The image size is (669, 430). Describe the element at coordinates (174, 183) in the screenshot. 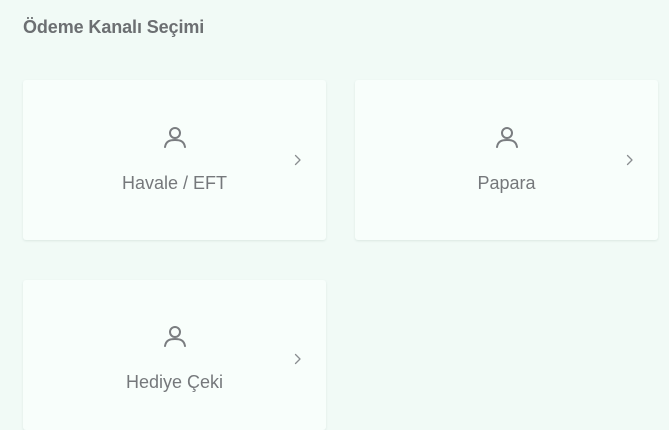

I see `payment-card-label: Havale / EFT` at that location.